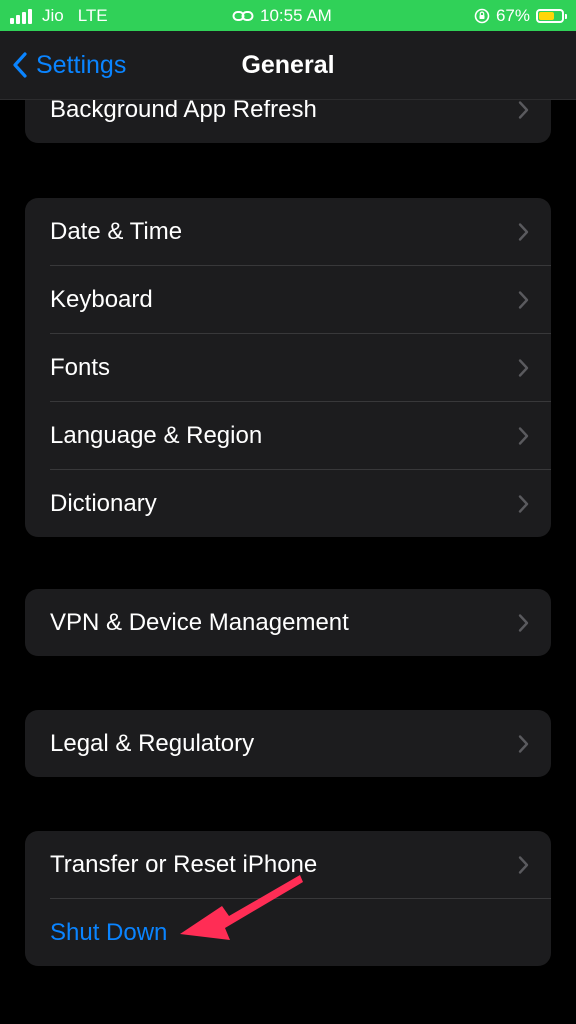  Describe the element at coordinates (296, 15) in the screenshot. I see `status-time: 10:55 AM` at that location.